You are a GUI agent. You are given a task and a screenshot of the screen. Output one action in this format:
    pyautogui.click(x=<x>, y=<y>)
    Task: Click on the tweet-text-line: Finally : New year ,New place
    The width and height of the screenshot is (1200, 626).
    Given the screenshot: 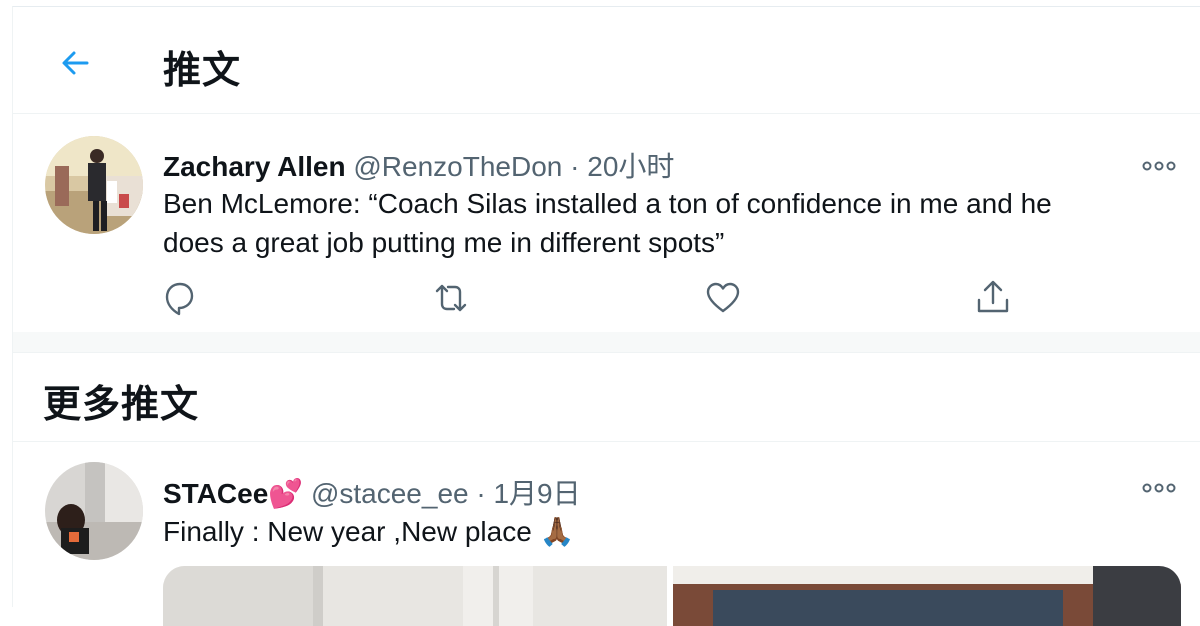 What is the action you would take?
    pyautogui.click(x=347, y=531)
    